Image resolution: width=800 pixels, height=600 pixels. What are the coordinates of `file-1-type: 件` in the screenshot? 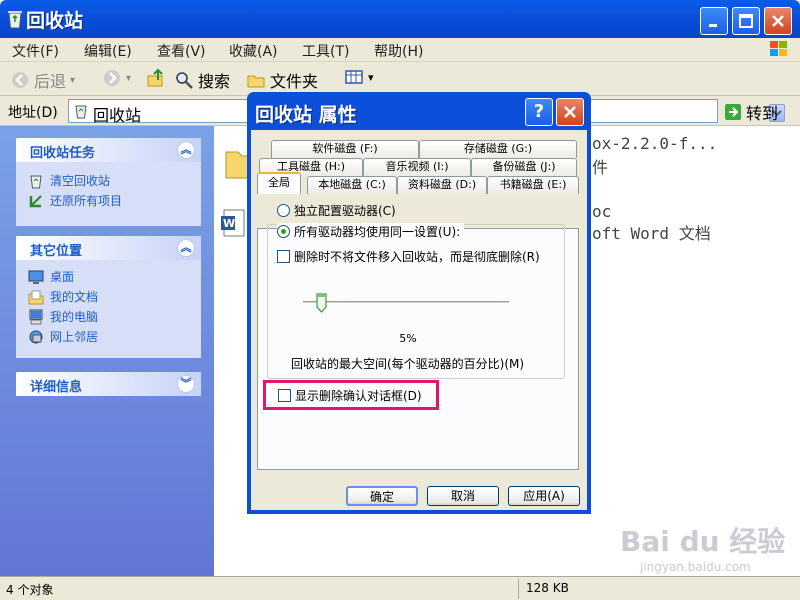 It's located at (600, 167).